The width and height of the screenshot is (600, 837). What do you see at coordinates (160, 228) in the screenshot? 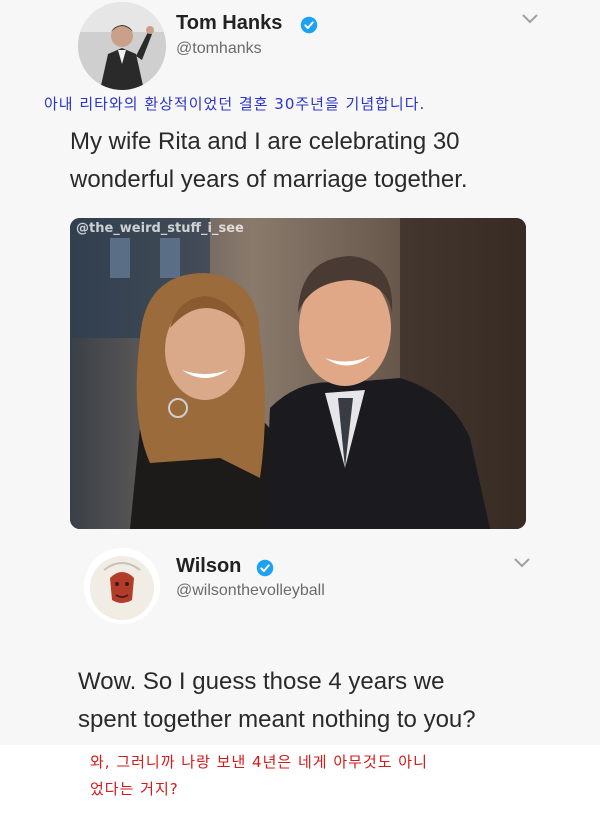
I see `photo-watermark: @the_weird_stuff_i_see` at bounding box center [160, 228].